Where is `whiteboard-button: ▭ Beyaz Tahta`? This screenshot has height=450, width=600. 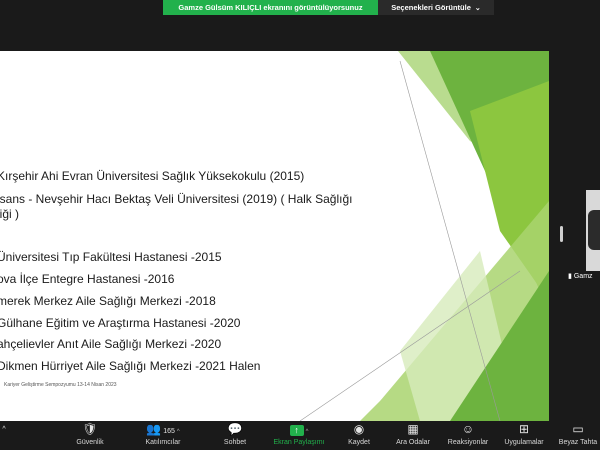
whiteboard-button: ▭ Beyaz Tahta is located at coordinates (578, 435).